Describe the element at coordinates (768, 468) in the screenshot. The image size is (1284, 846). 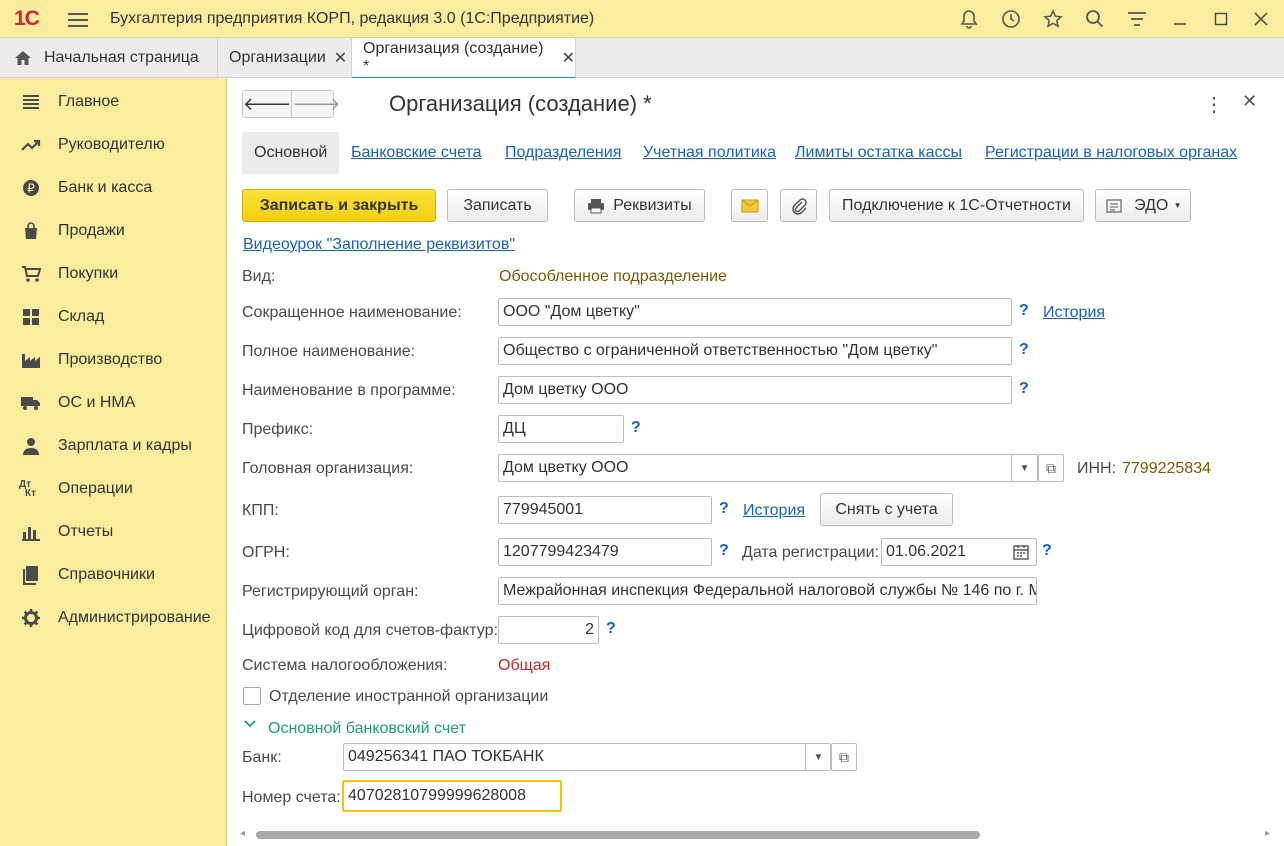
I see `head-org-field: Дом цветку ООО` at that location.